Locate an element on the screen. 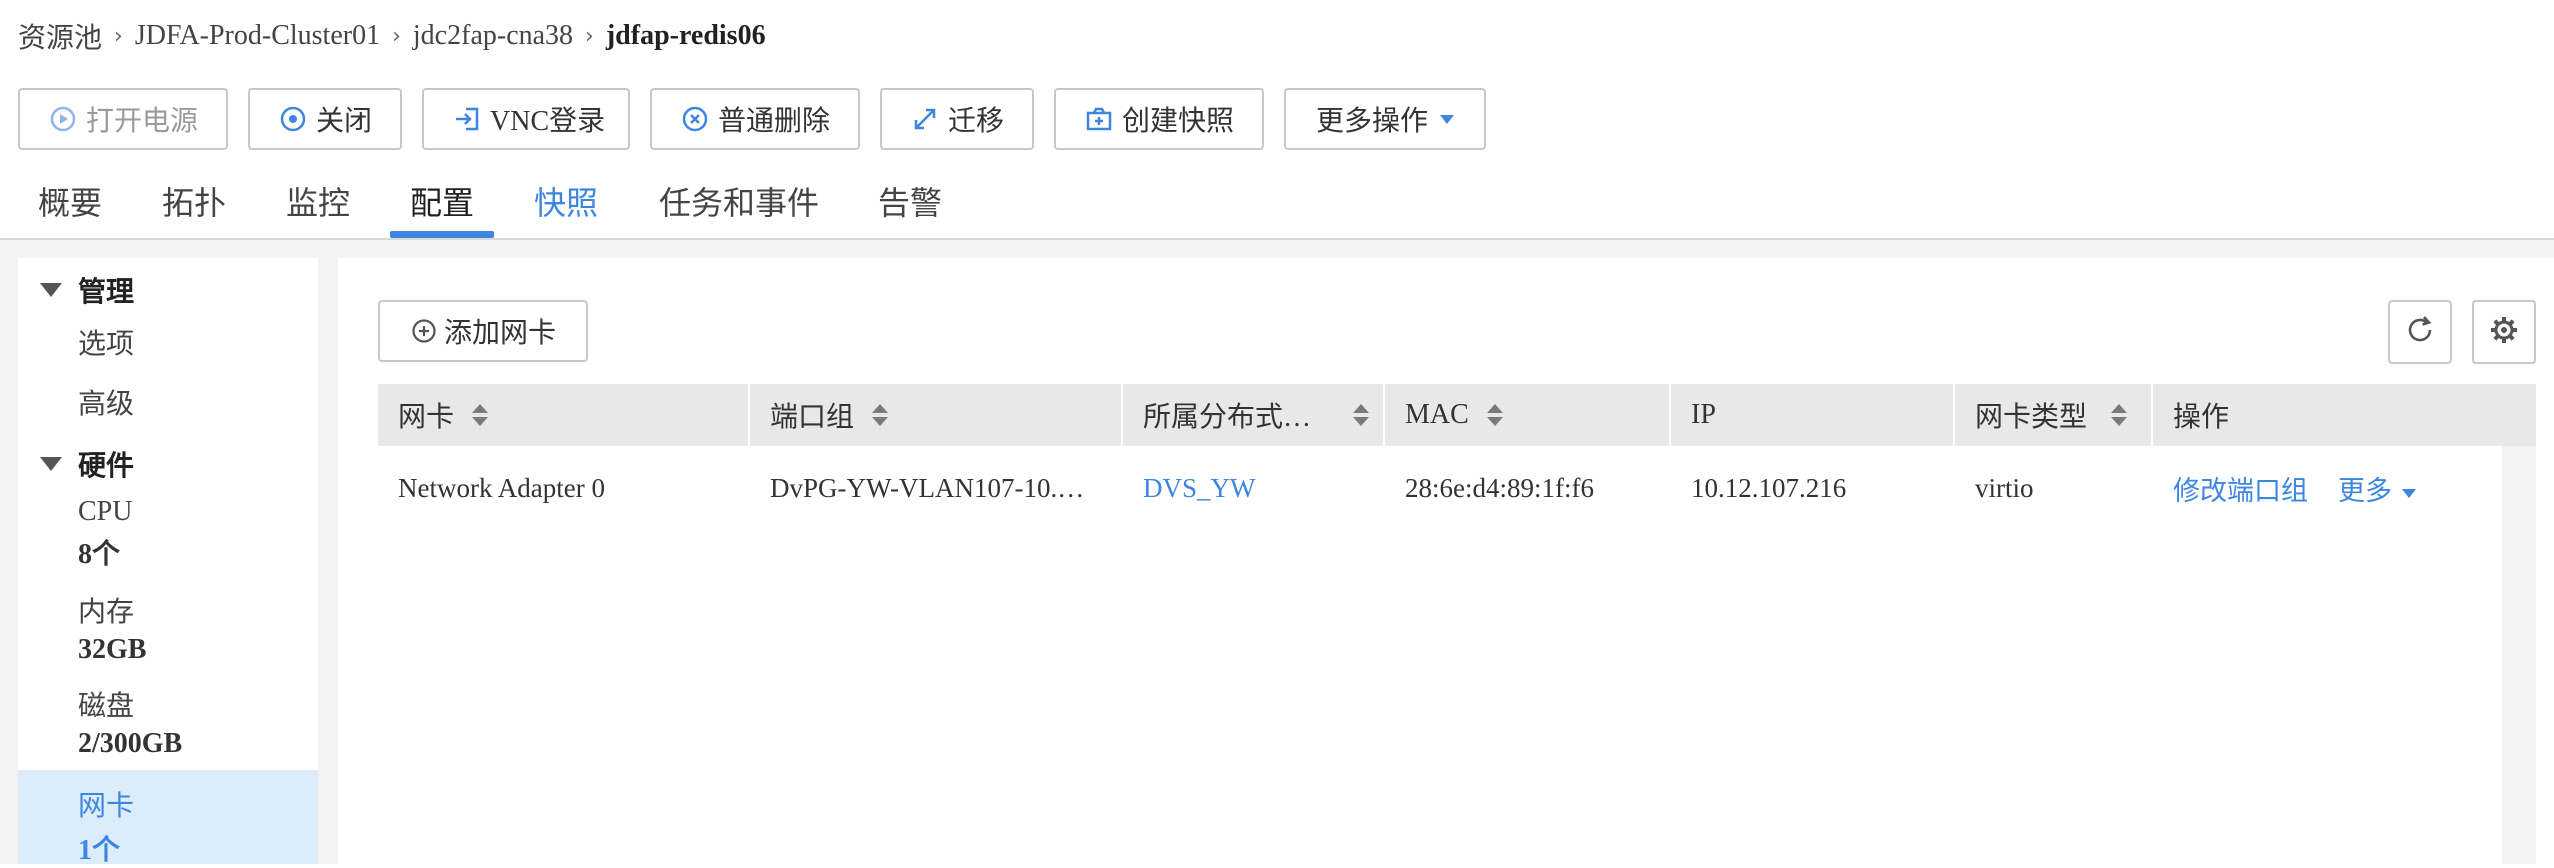  column-header-ops: 操作 is located at coordinates (2201, 417).